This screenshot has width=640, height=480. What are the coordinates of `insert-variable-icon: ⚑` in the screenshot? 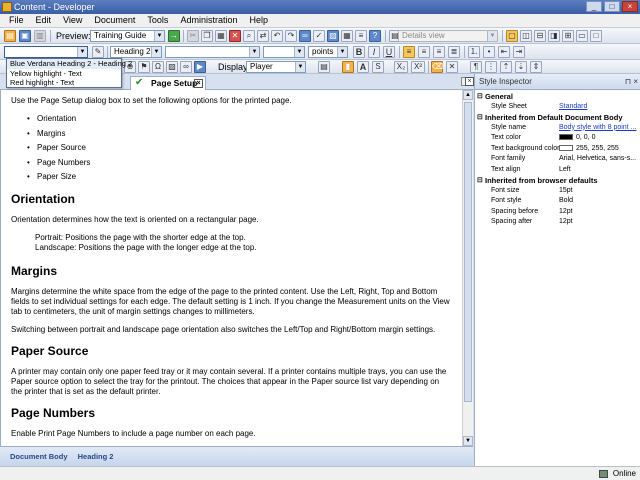 It's located at (144, 67).